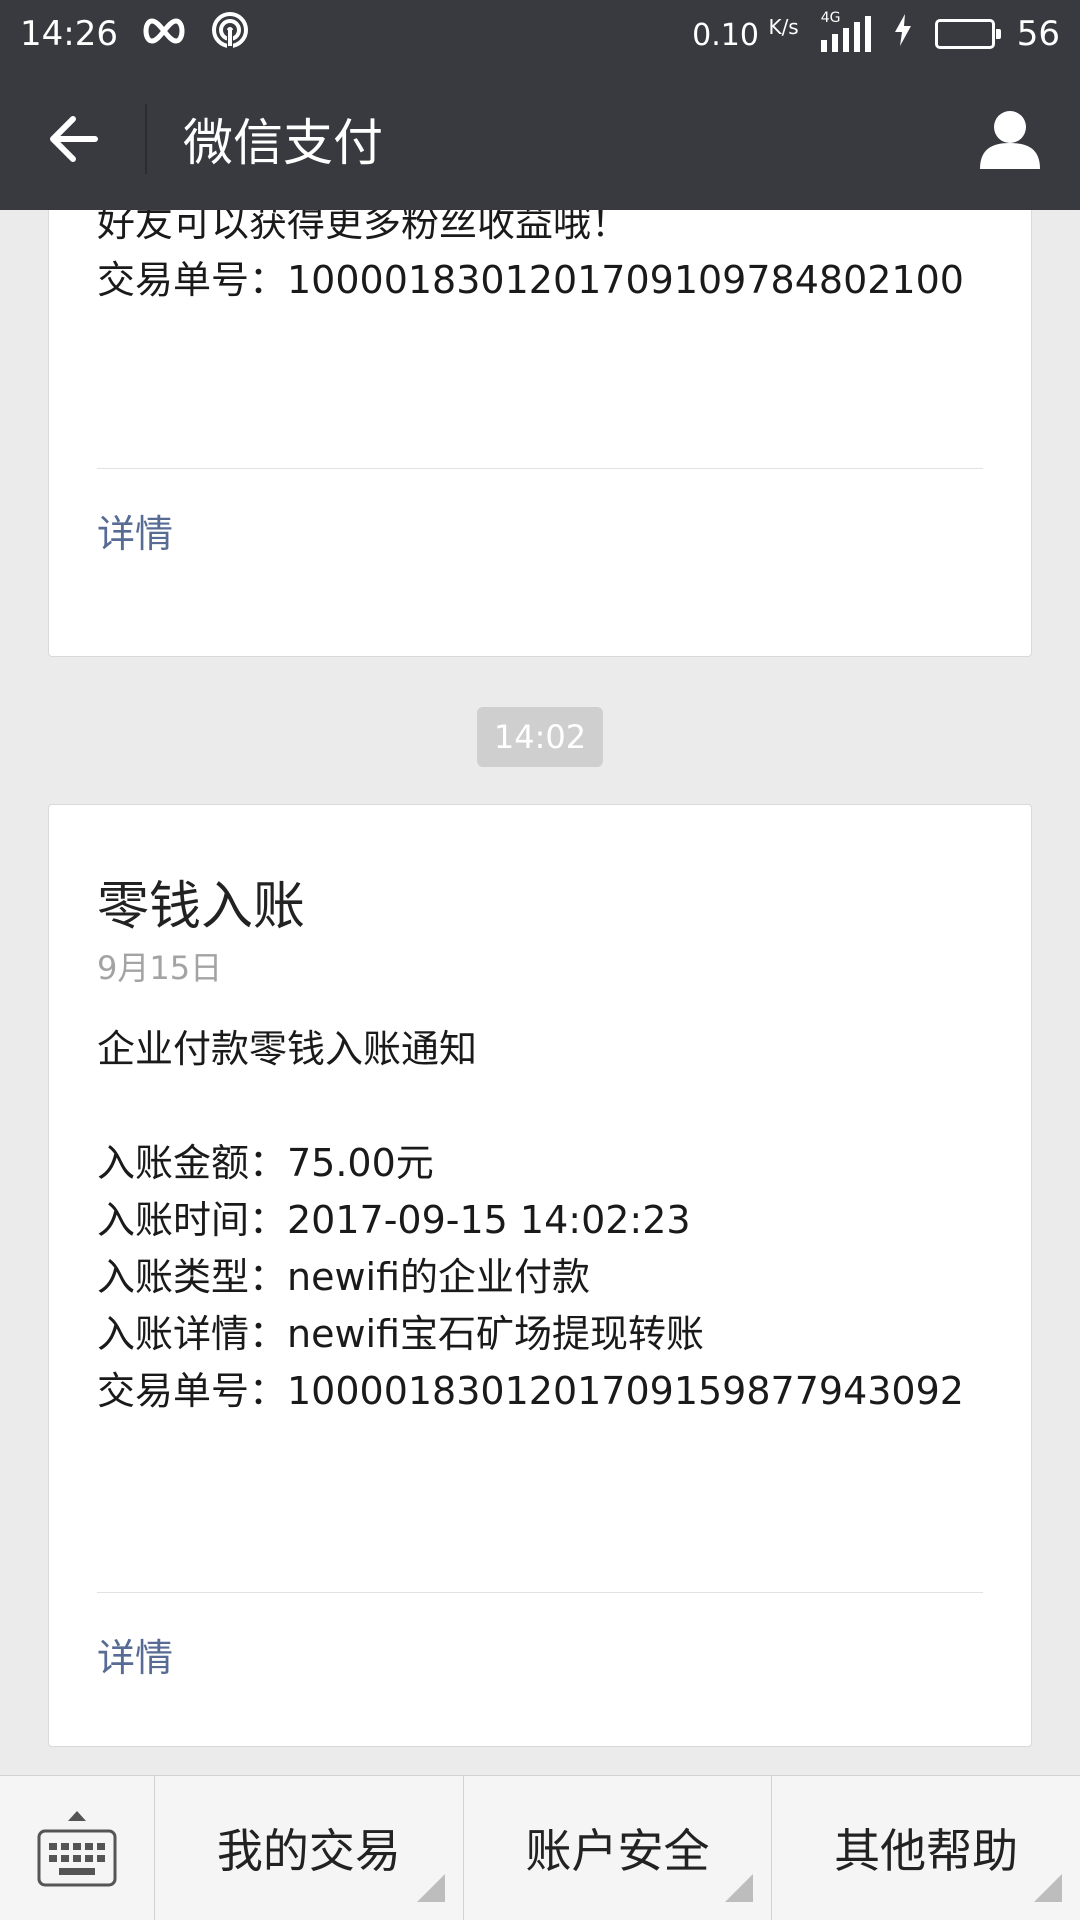 This screenshot has width=1080, height=1920. I want to click on message-line: 入账金额：75.00元, so click(265, 1163).